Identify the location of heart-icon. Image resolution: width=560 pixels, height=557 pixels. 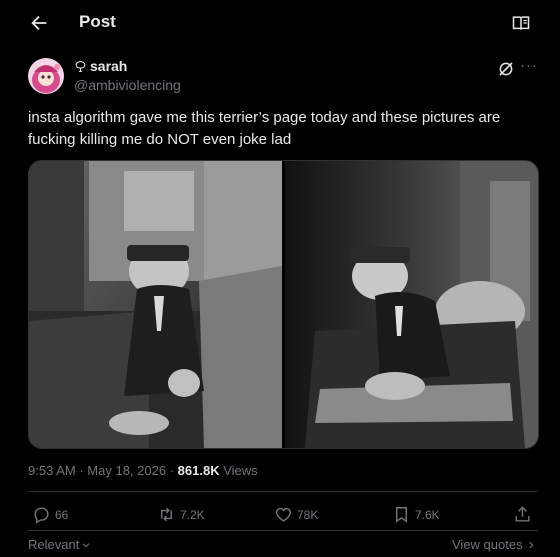
(283, 514).